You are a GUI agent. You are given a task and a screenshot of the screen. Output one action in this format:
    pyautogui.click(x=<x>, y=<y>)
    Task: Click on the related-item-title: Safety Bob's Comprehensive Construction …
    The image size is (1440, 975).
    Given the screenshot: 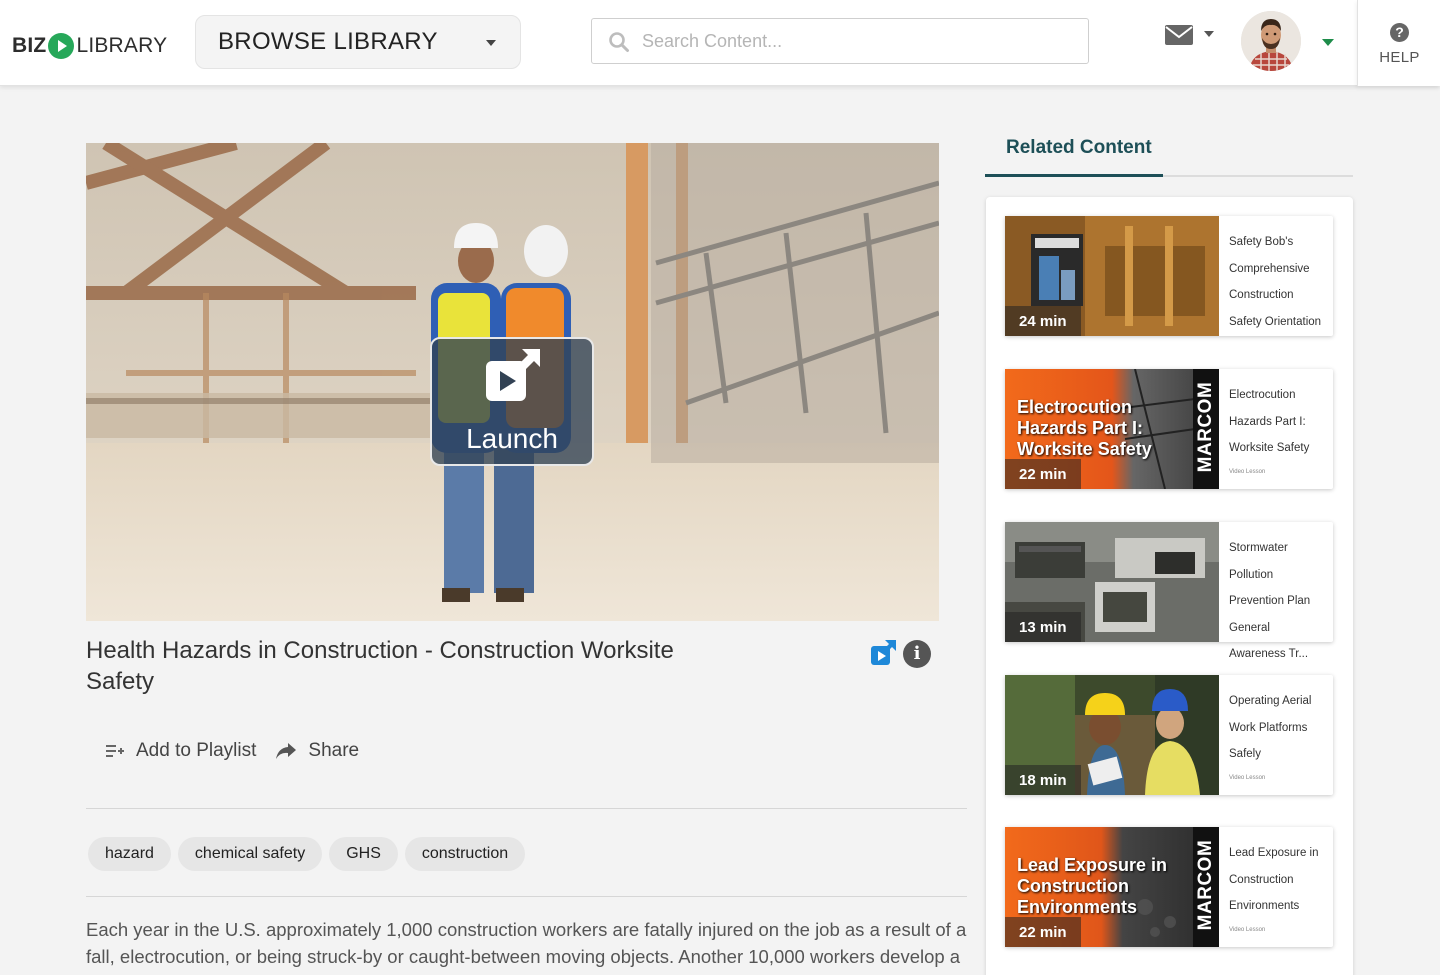 What is the action you would take?
    pyautogui.click(x=1275, y=282)
    